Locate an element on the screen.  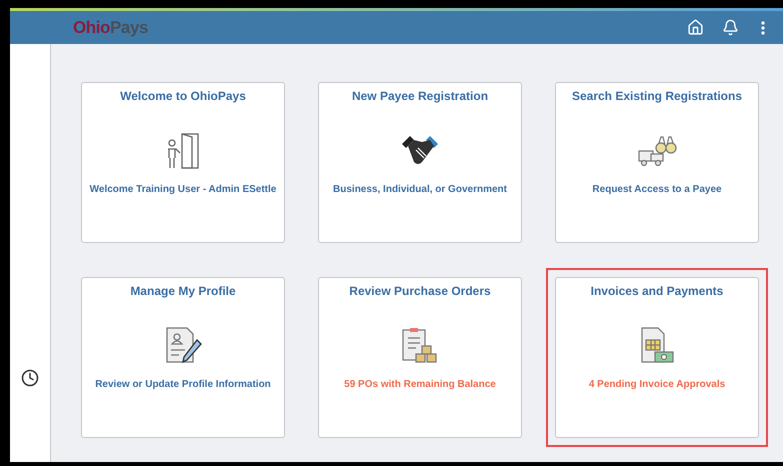
tile-card: Search Existing Registrations Request Access to a Payee is located at coordinates (657, 162).